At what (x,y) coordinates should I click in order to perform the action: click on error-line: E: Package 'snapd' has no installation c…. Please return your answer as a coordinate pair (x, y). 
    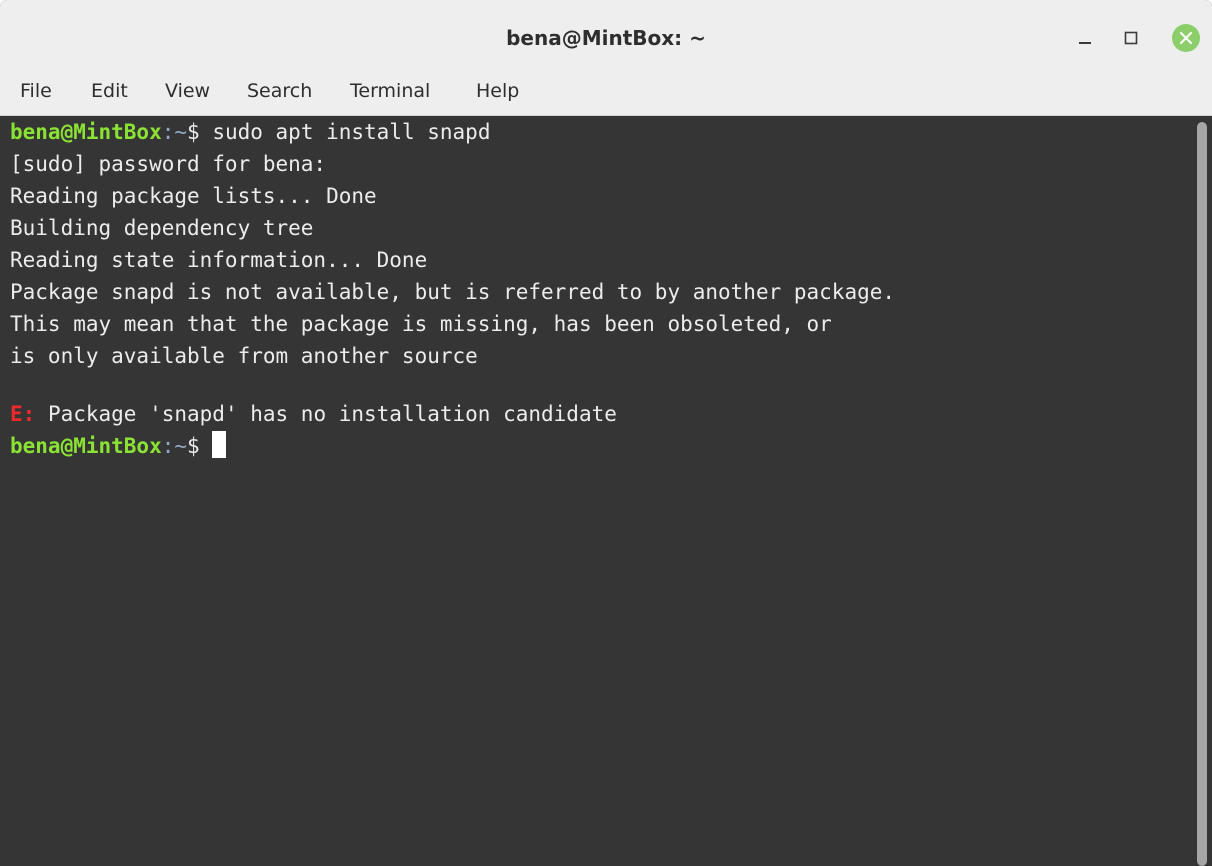
    Looking at the image, I should click on (313, 414).